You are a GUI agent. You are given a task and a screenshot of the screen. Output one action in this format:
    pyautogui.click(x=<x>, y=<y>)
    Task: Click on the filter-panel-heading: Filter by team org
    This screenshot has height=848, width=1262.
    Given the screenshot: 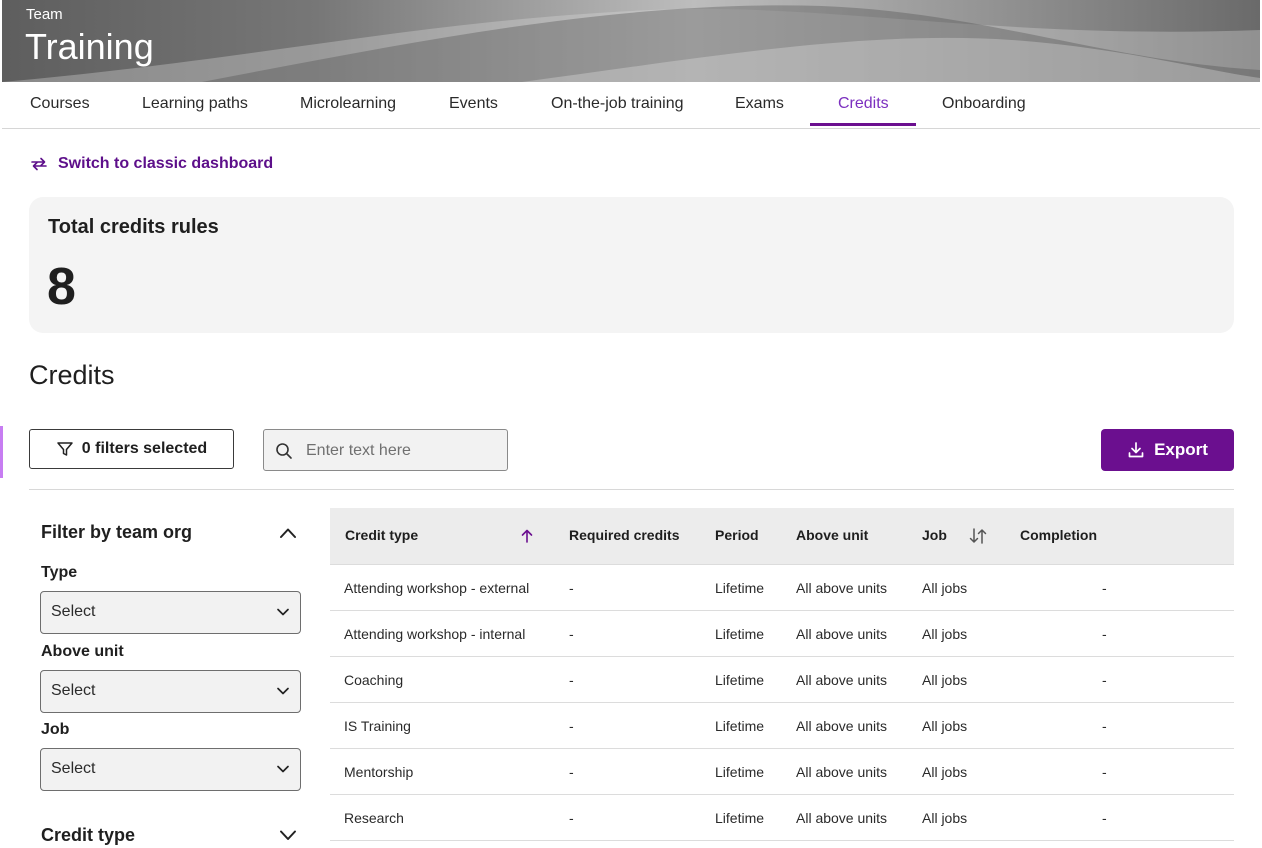 What is the action you would take?
    pyautogui.click(x=117, y=532)
    